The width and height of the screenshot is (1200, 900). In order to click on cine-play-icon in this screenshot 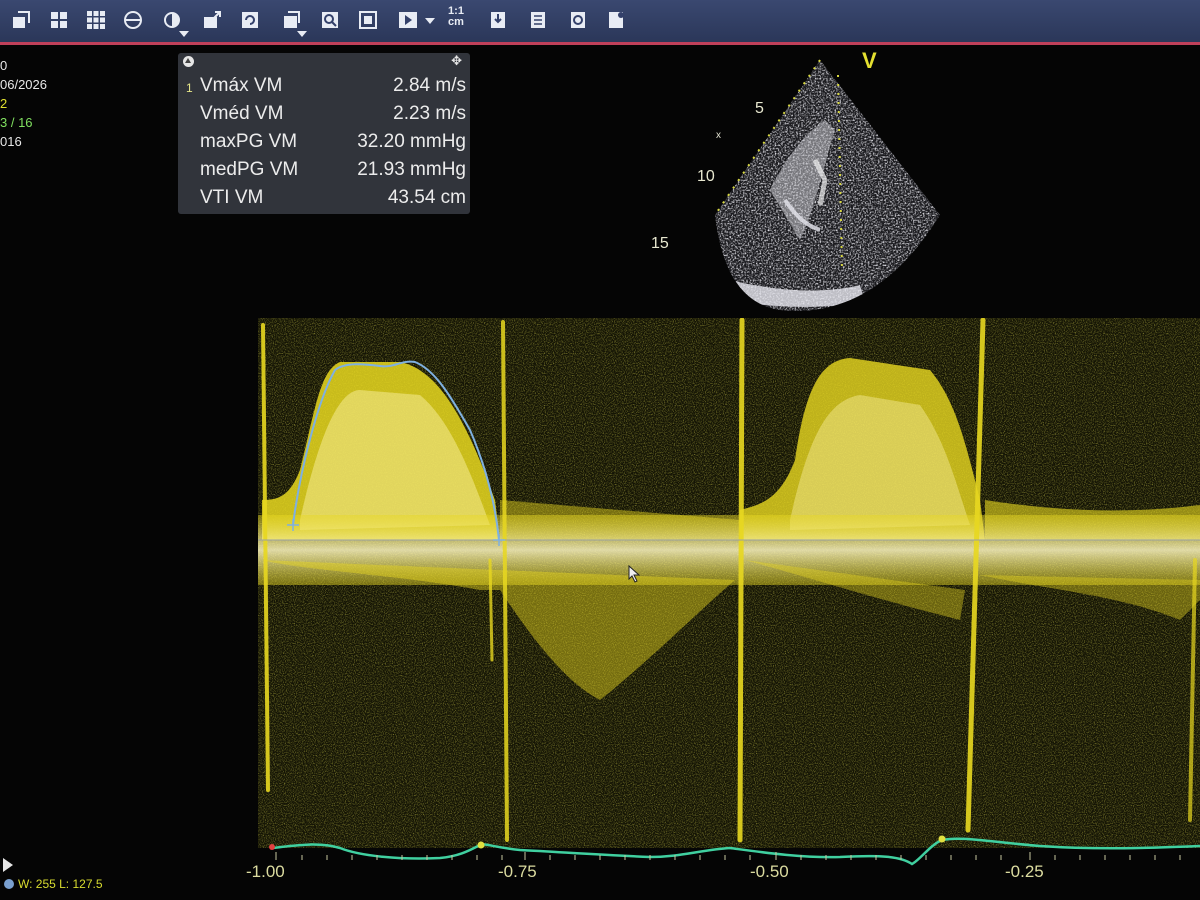, I will do `click(8, 865)`.